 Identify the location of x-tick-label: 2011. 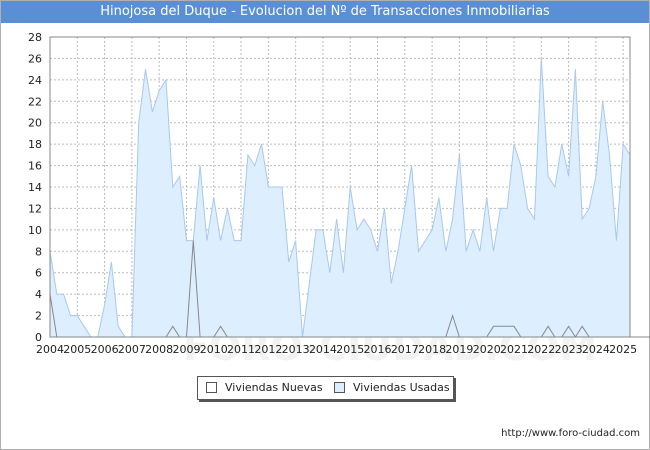
(241, 349).